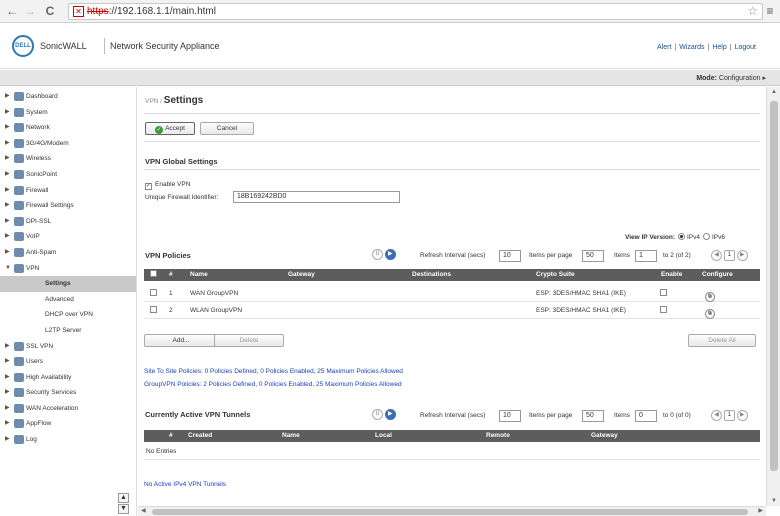  Describe the element at coordinates (68, 113) in the screenshot. I see `sidebar-item-system: ▶ System` at that location.